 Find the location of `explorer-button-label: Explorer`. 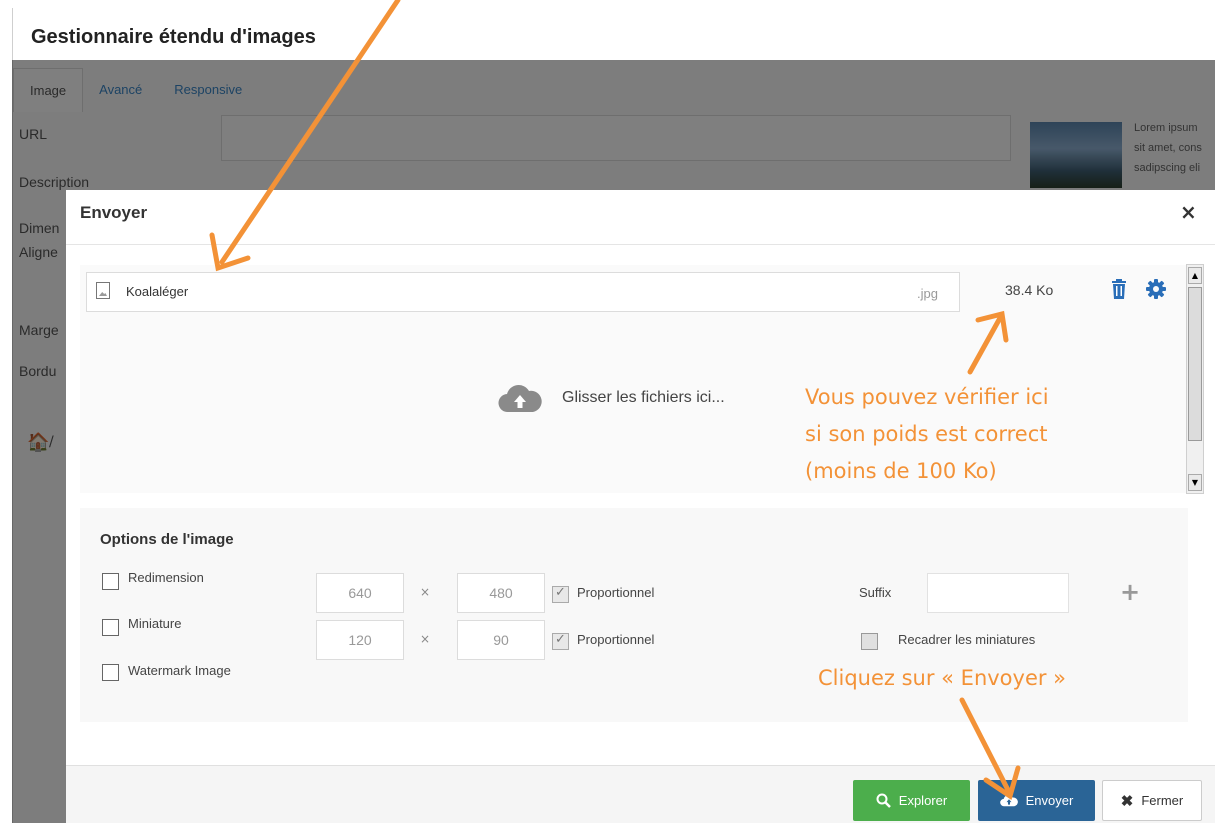

explorer-button-label: Explorer is located at coordinates (923, 800).